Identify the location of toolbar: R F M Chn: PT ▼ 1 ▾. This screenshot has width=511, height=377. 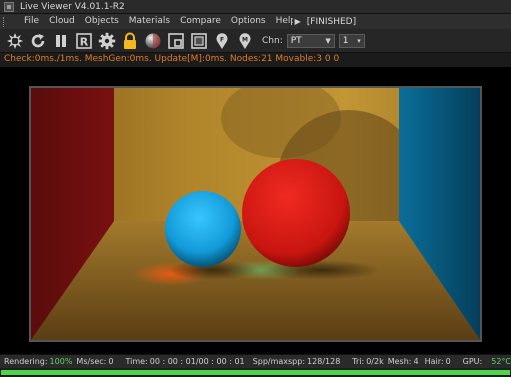
(255, 41).